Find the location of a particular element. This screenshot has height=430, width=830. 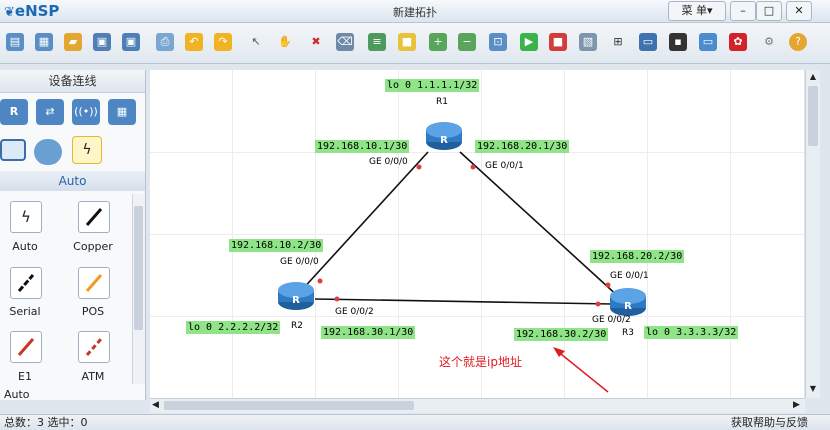

ip-label: 192.168.30.2/30 is located at coordinates (561, 334).